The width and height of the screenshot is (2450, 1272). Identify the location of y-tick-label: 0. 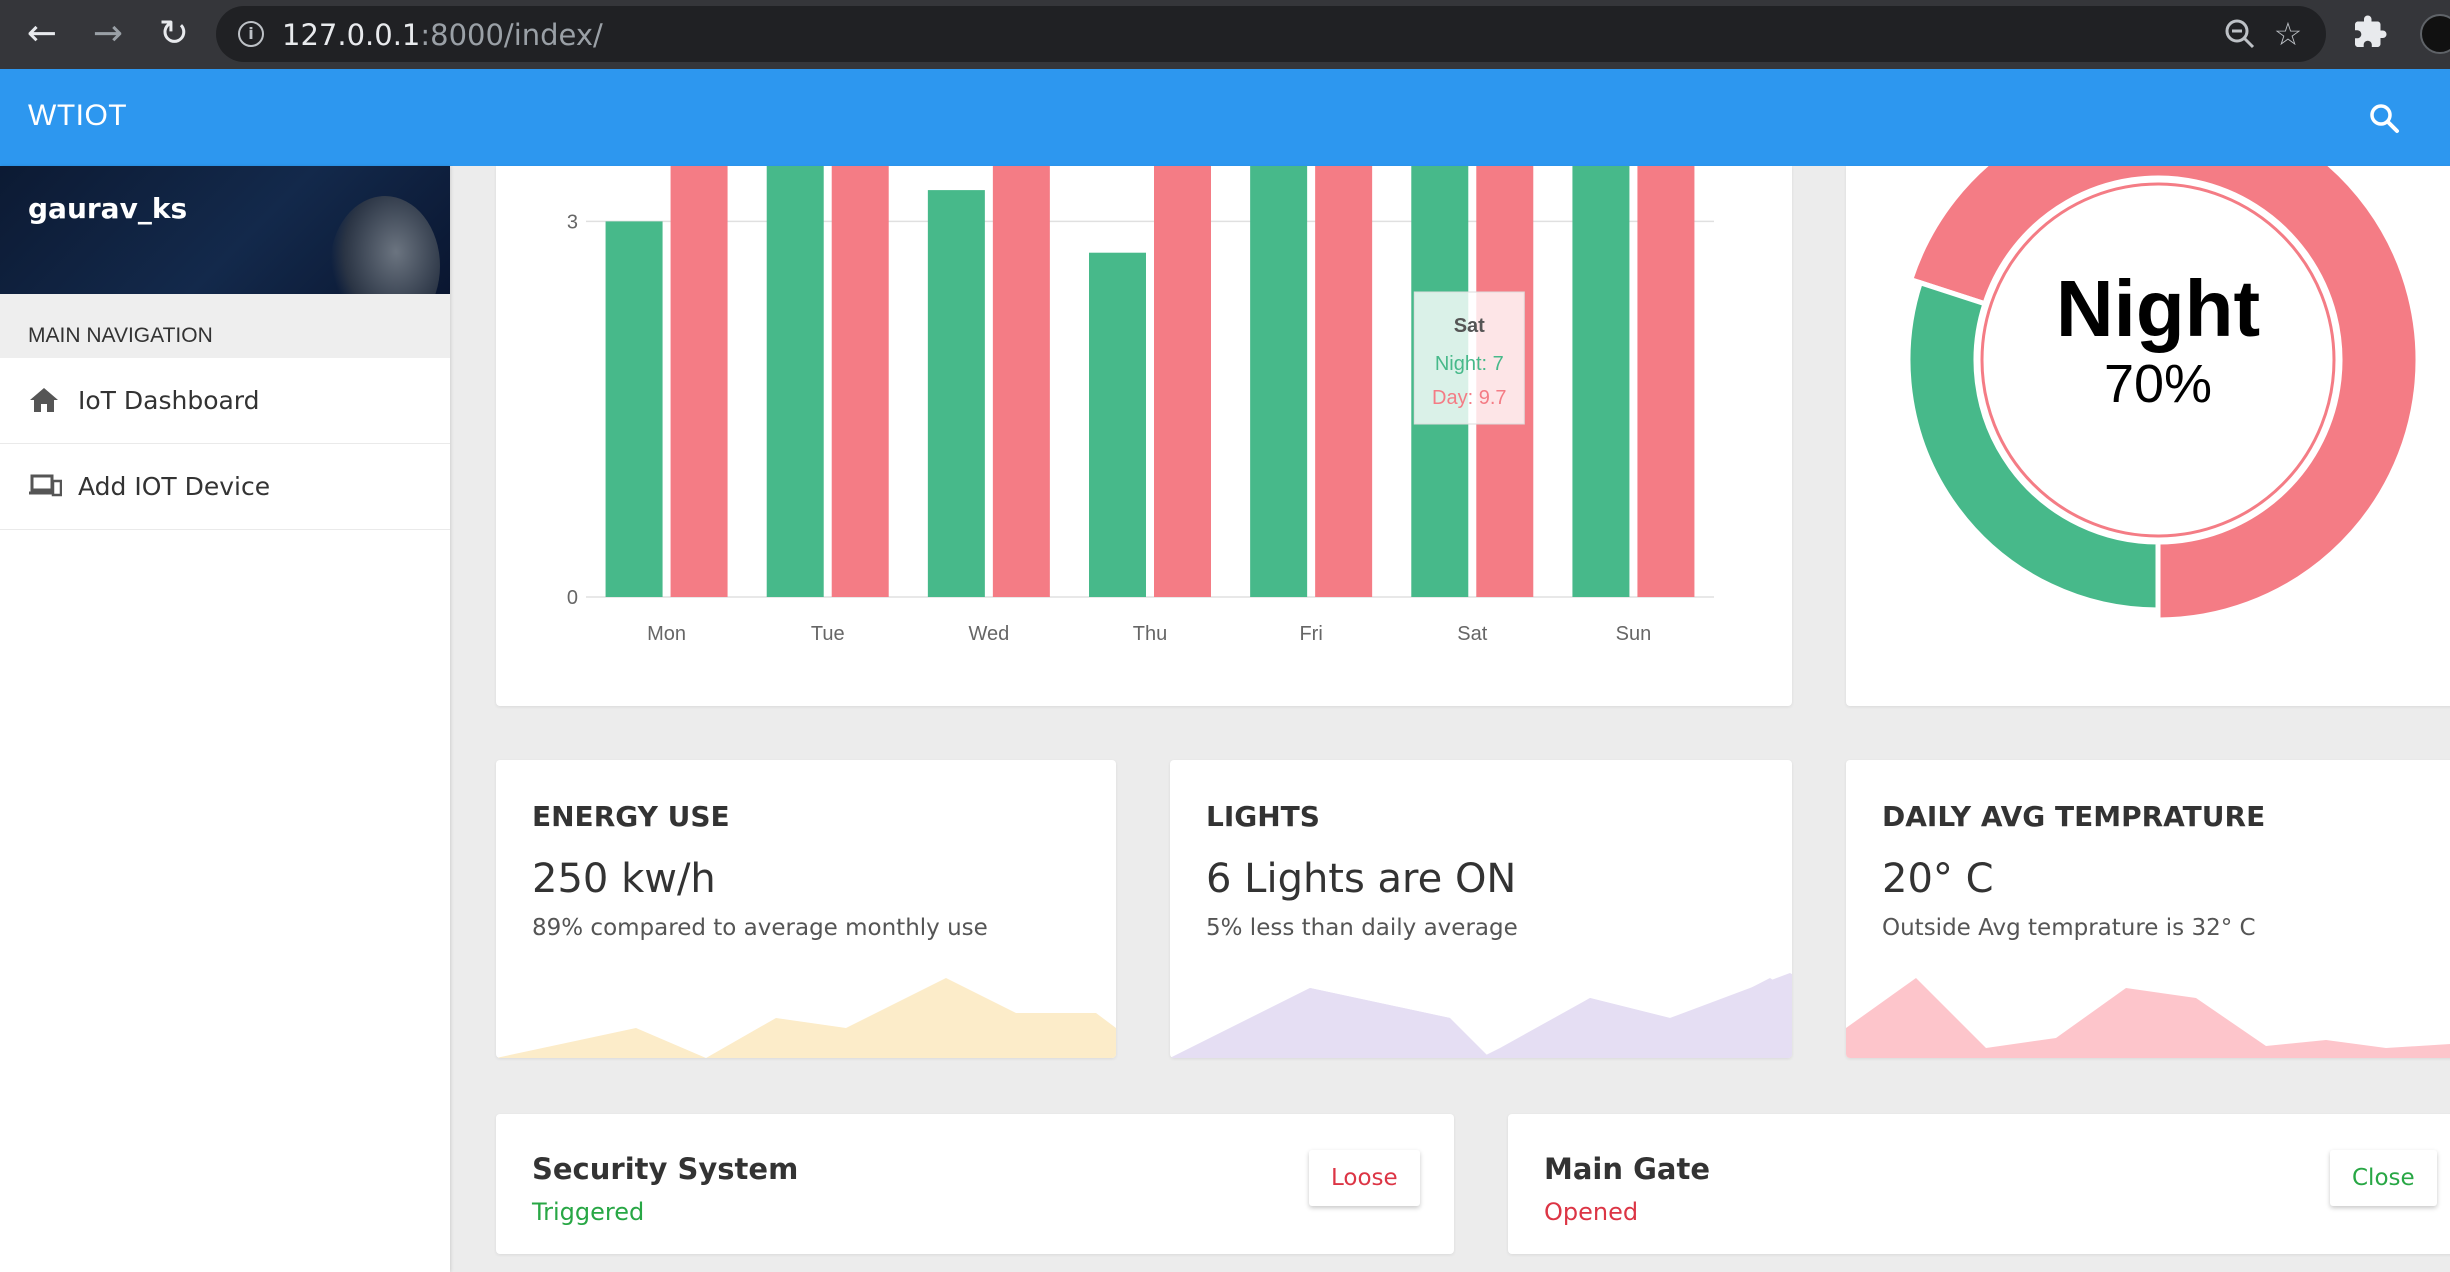
(572, 598).